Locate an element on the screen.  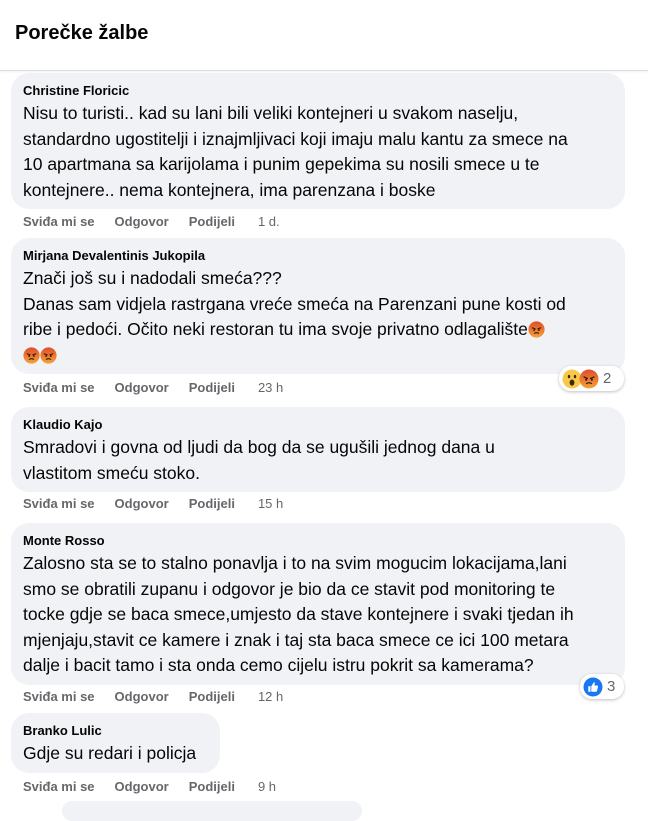
comment-author: Christine Floricic is located at coordinates (318, 90).